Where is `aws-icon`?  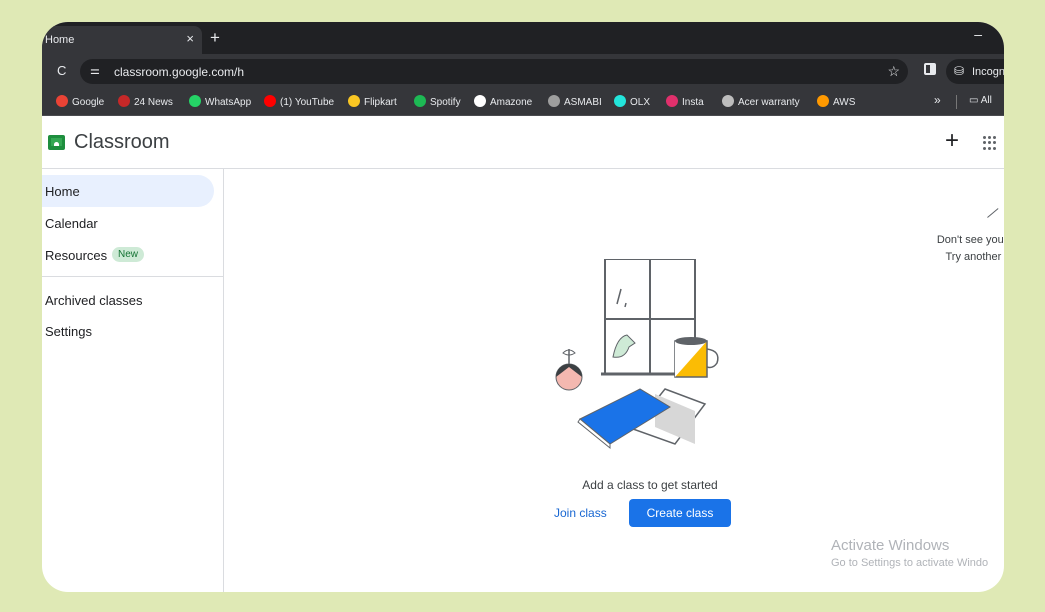 aws-icon is located at coordinates (823, 101).